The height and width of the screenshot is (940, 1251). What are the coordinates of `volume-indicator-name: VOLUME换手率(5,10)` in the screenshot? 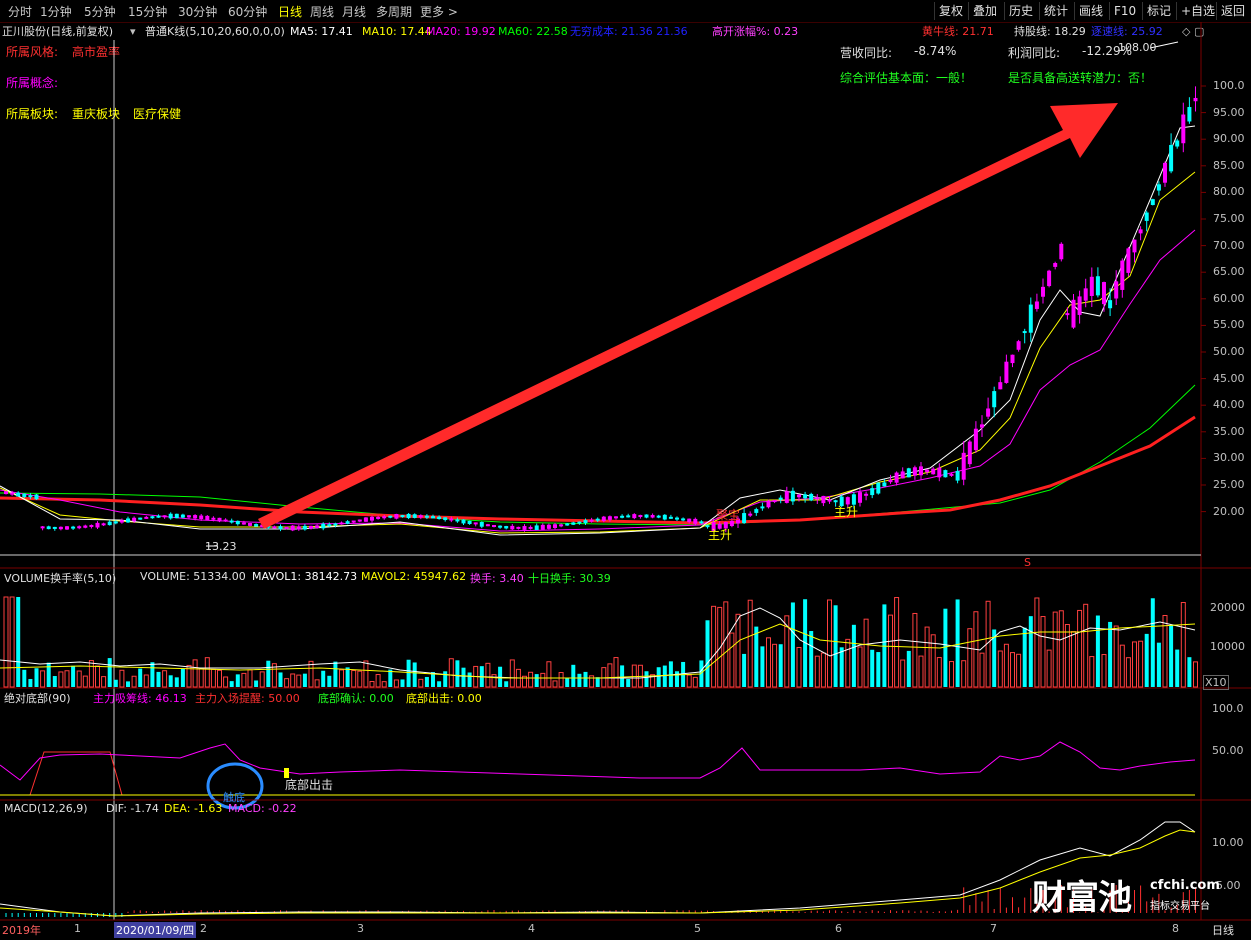 It's located at (60, 578).